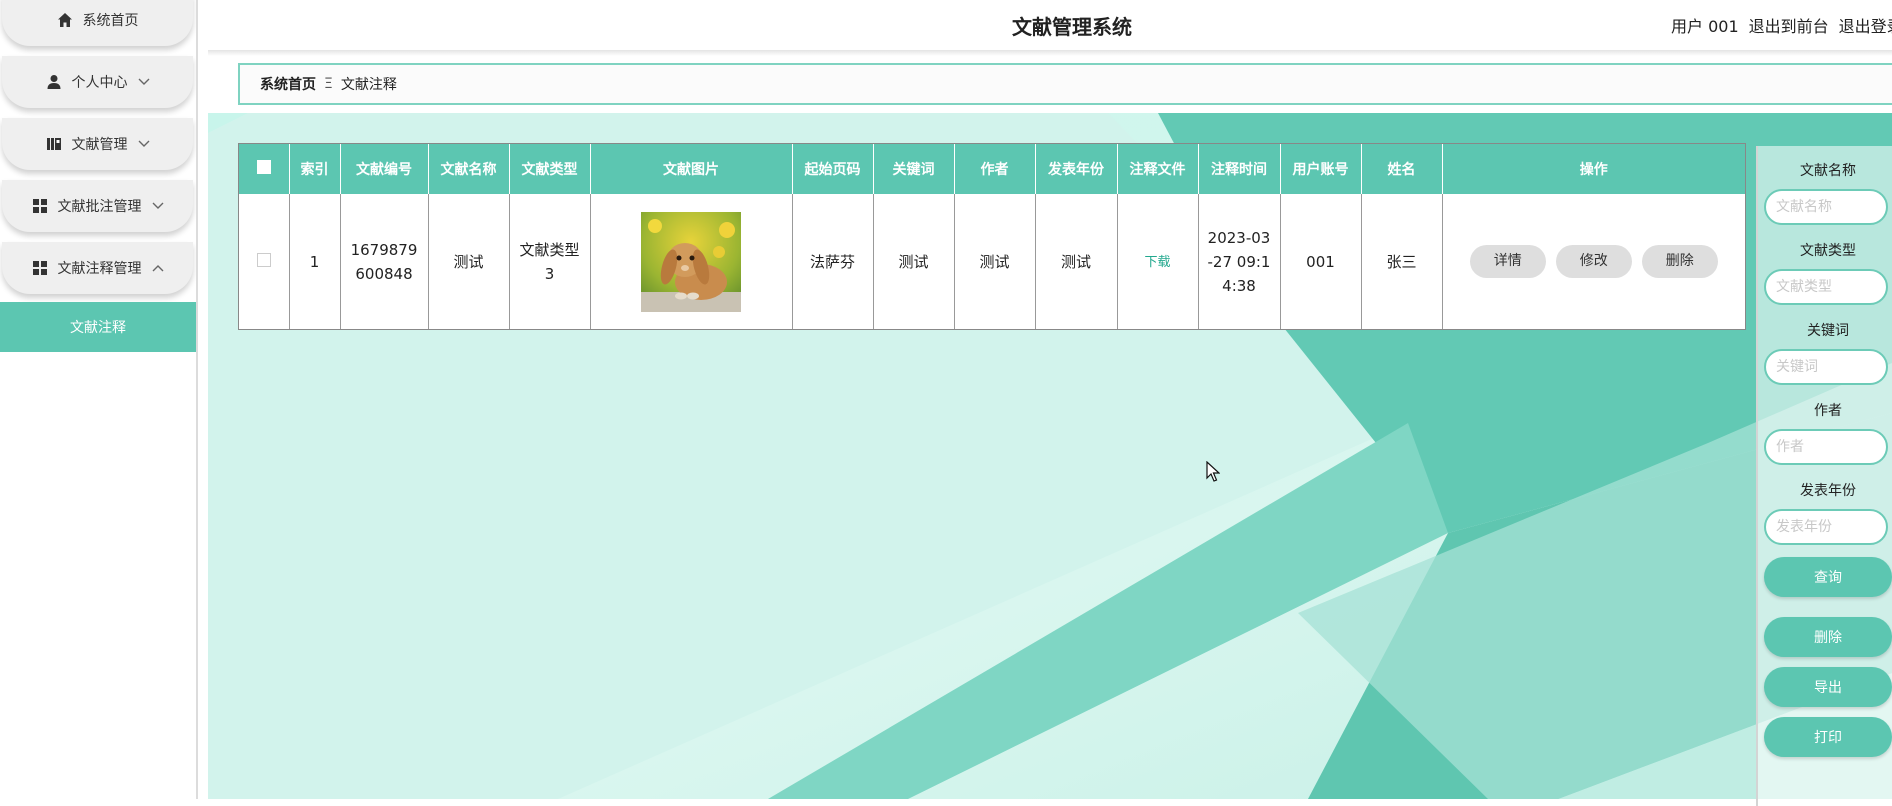 This screenshot has height=806, width=1892. I want to click on chevron-up-icon, so click(158, 268).